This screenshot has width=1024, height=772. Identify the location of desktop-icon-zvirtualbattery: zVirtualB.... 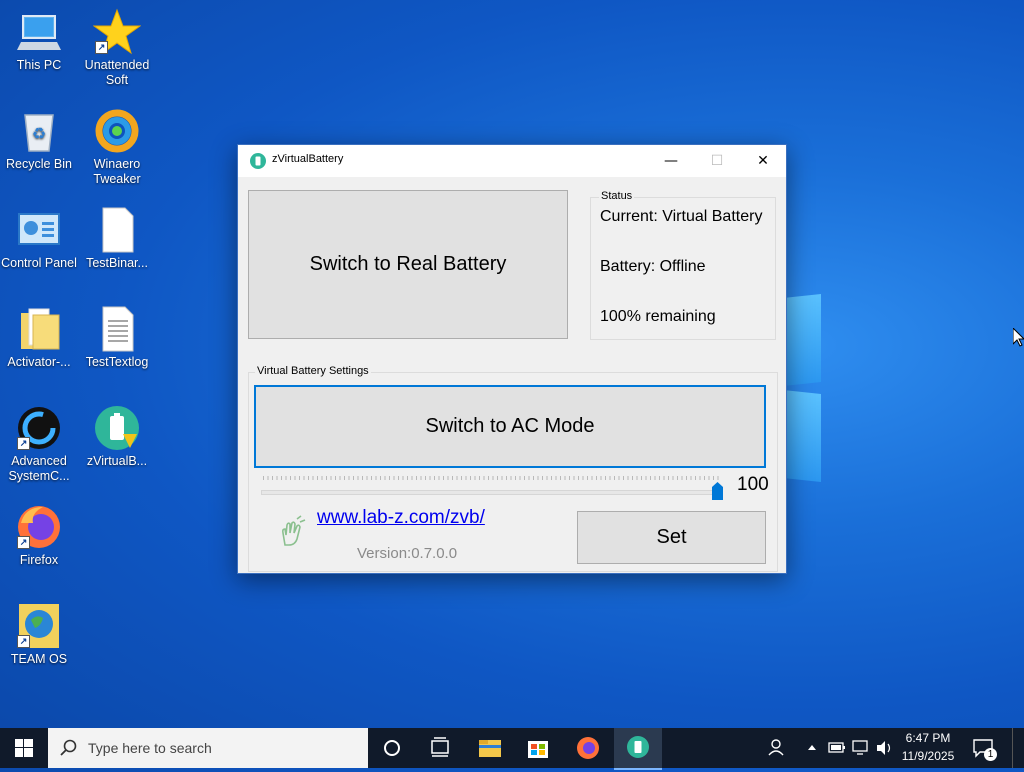
(117, 436).